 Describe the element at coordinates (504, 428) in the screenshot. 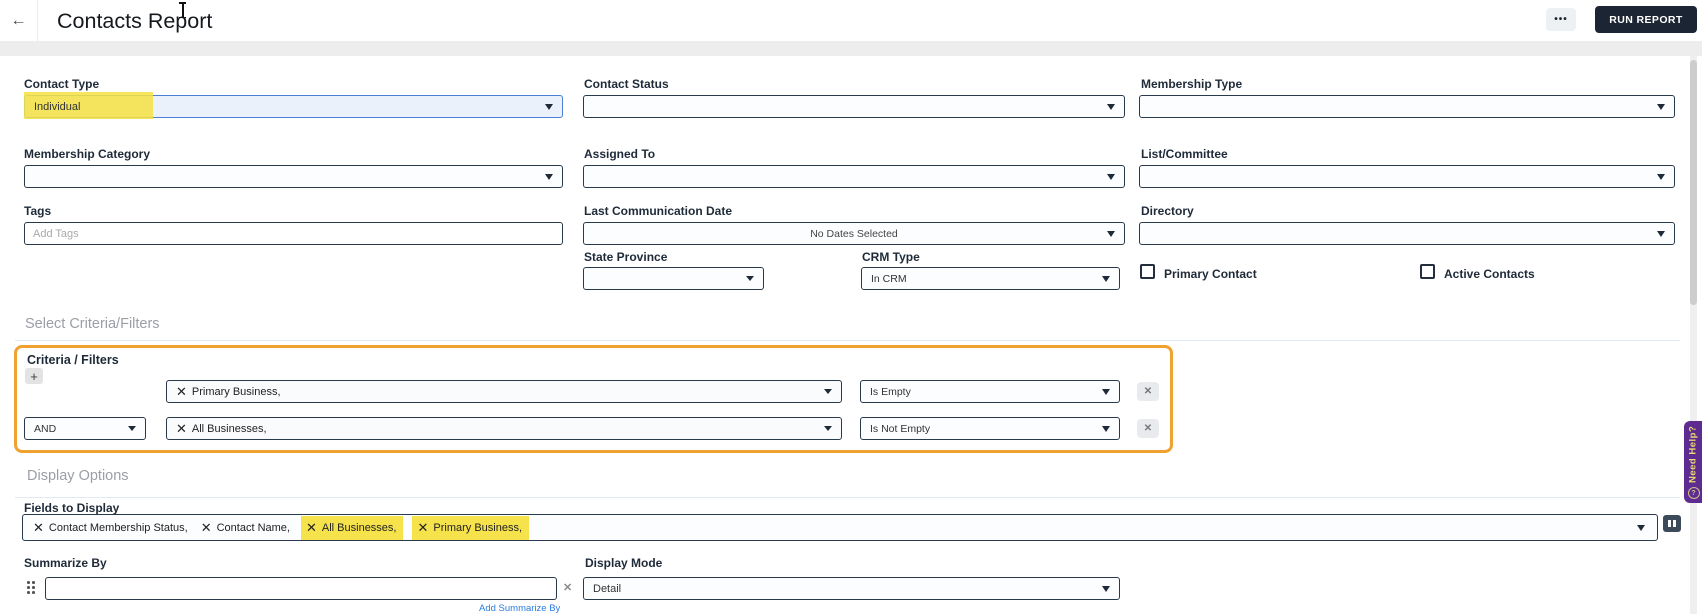

I see `criteria-field-dropdown: ✕ All Businesses,` at that location.